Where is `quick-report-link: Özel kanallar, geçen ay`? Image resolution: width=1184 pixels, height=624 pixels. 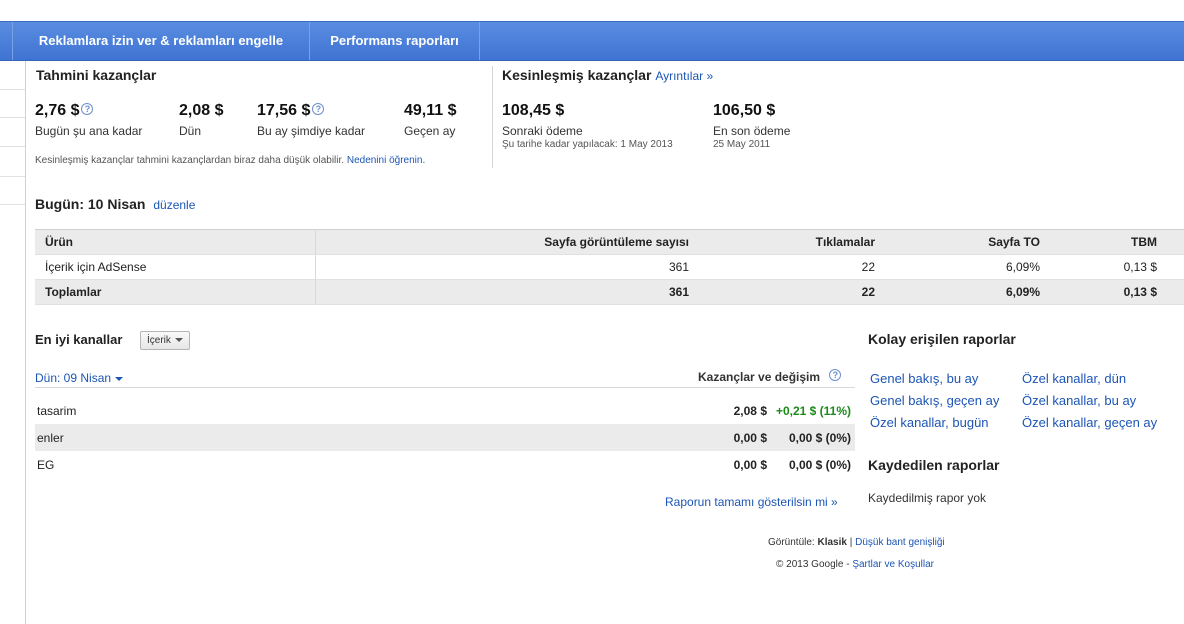
quick-report-link: Özel kanallar, geçen ay is located at coordinates (1089, 422).